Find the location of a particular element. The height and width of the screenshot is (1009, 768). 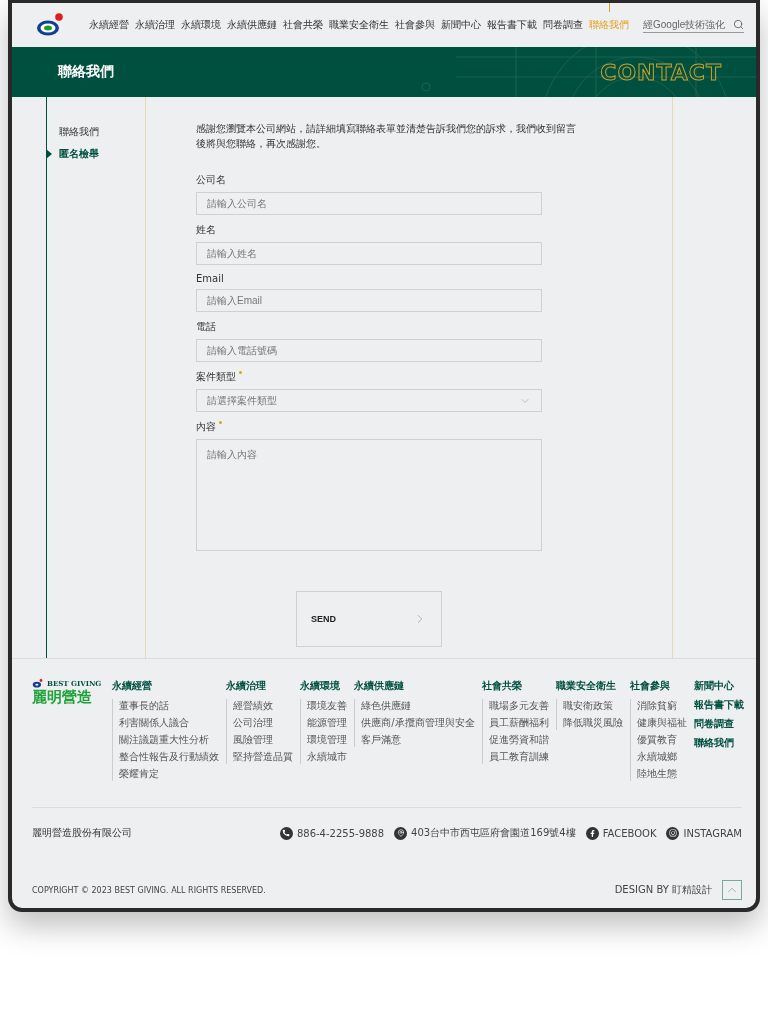

field-label: Email is located at coordinates (210, 278).